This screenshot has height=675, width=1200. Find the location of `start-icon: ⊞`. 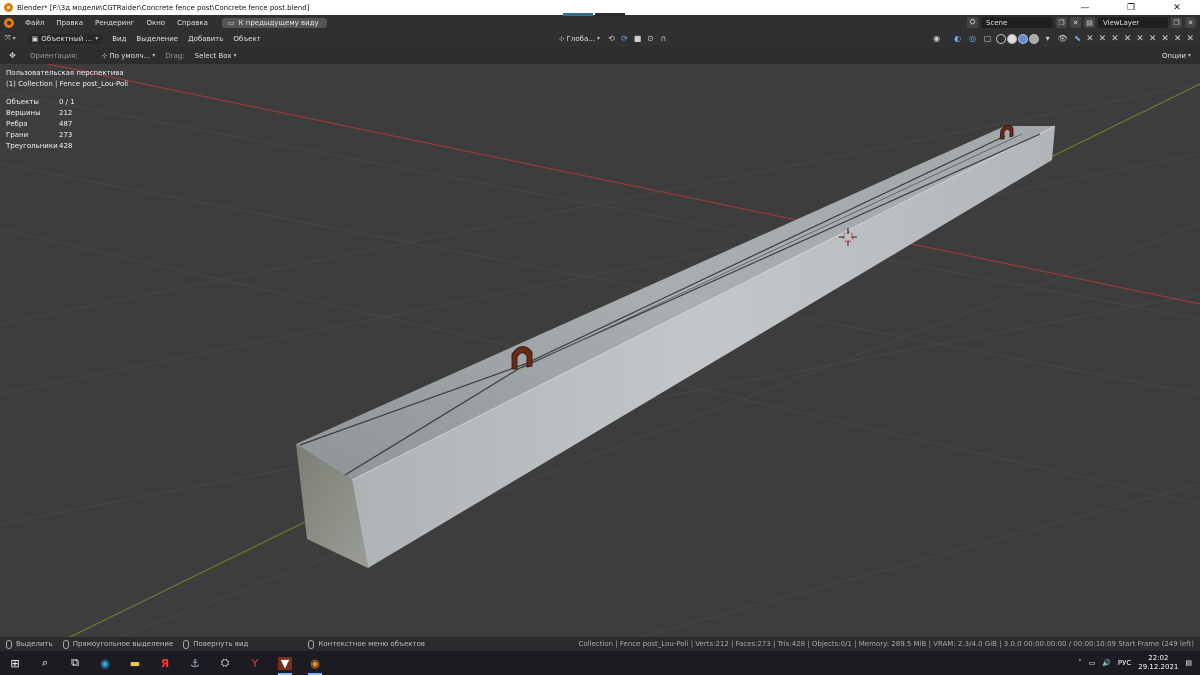

start-icon: ⊞ is located at coordinates (15, 663).